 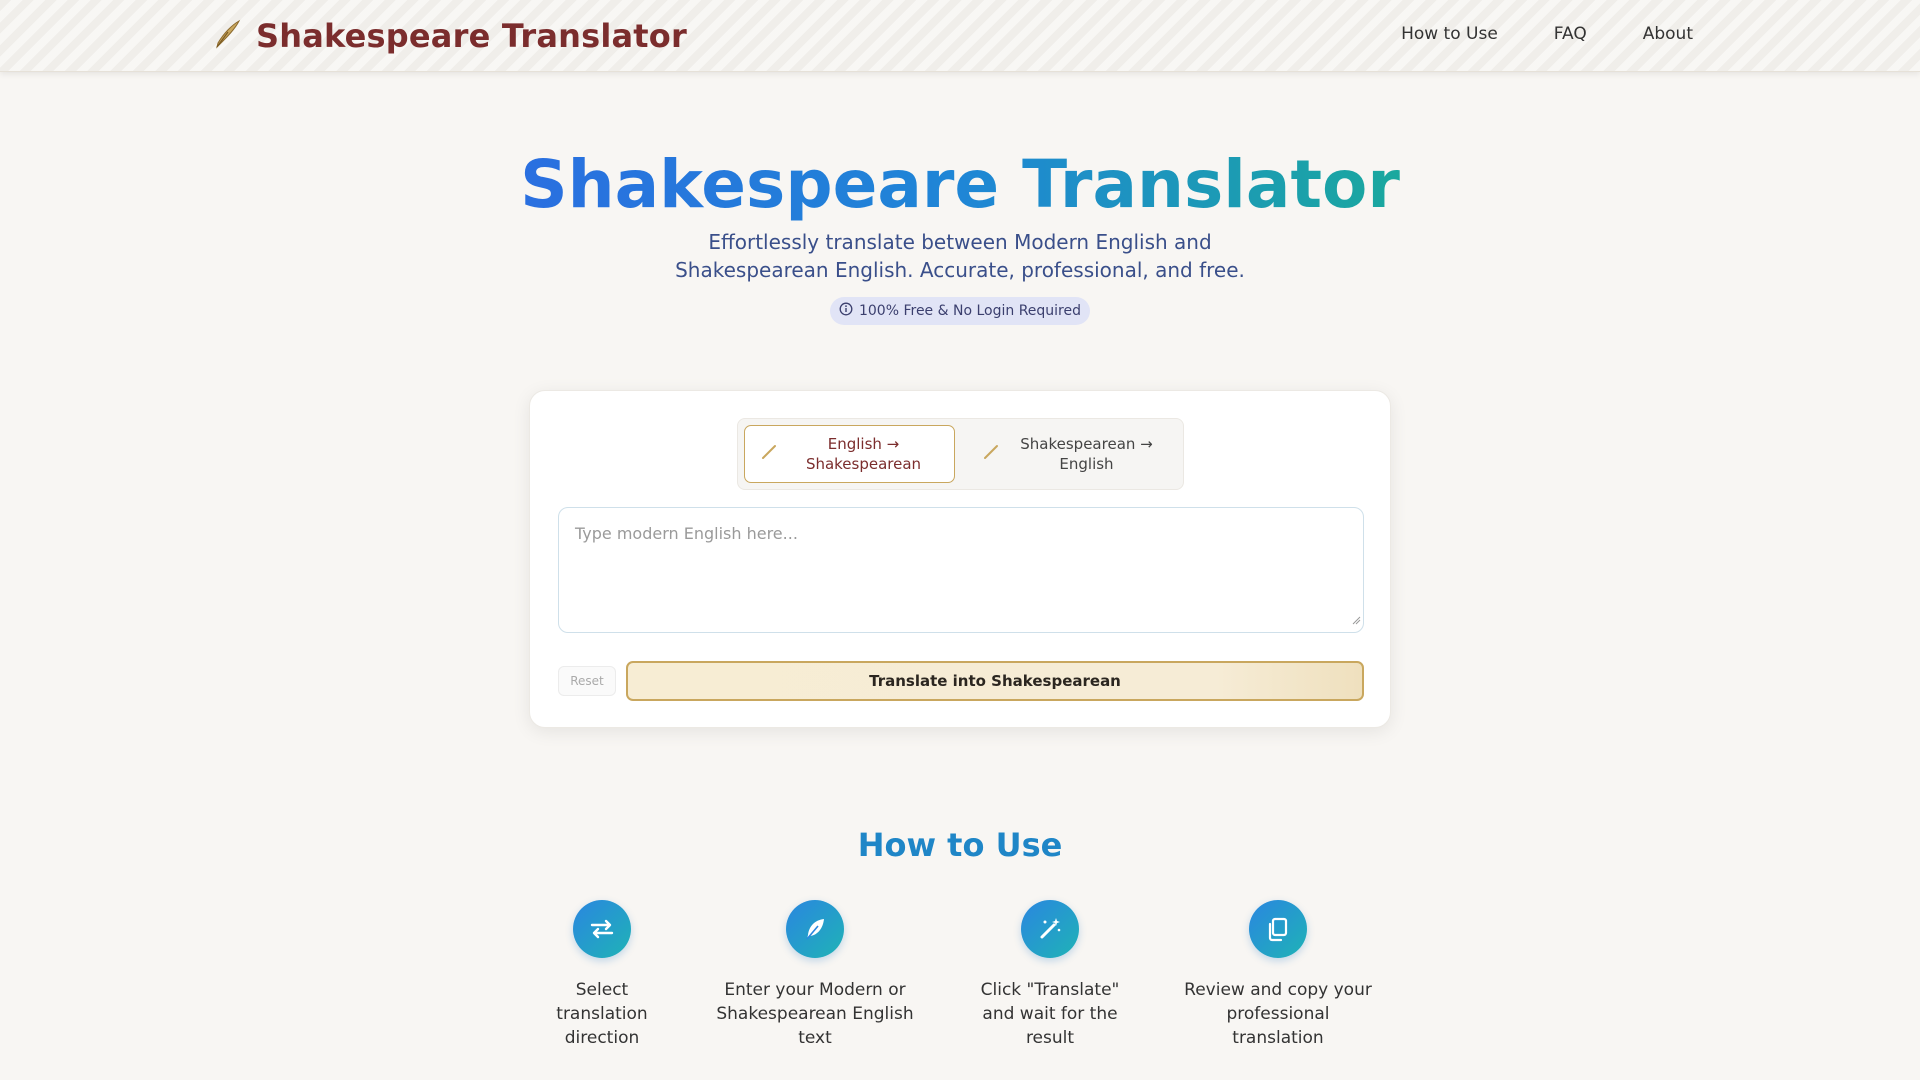 What do you see at coordinates (1449, 34) in the screenshot?
I see `nav-how-to-use: How to Use` at bounding box center [1449, 34].